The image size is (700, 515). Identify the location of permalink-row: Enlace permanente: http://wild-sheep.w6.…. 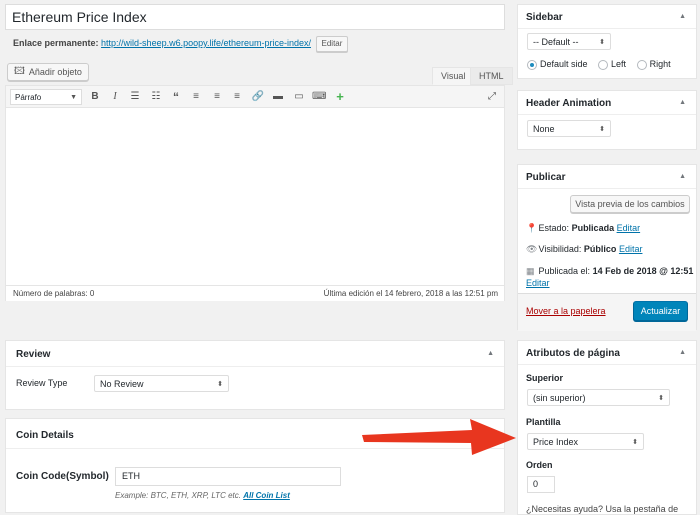
(181, 44).